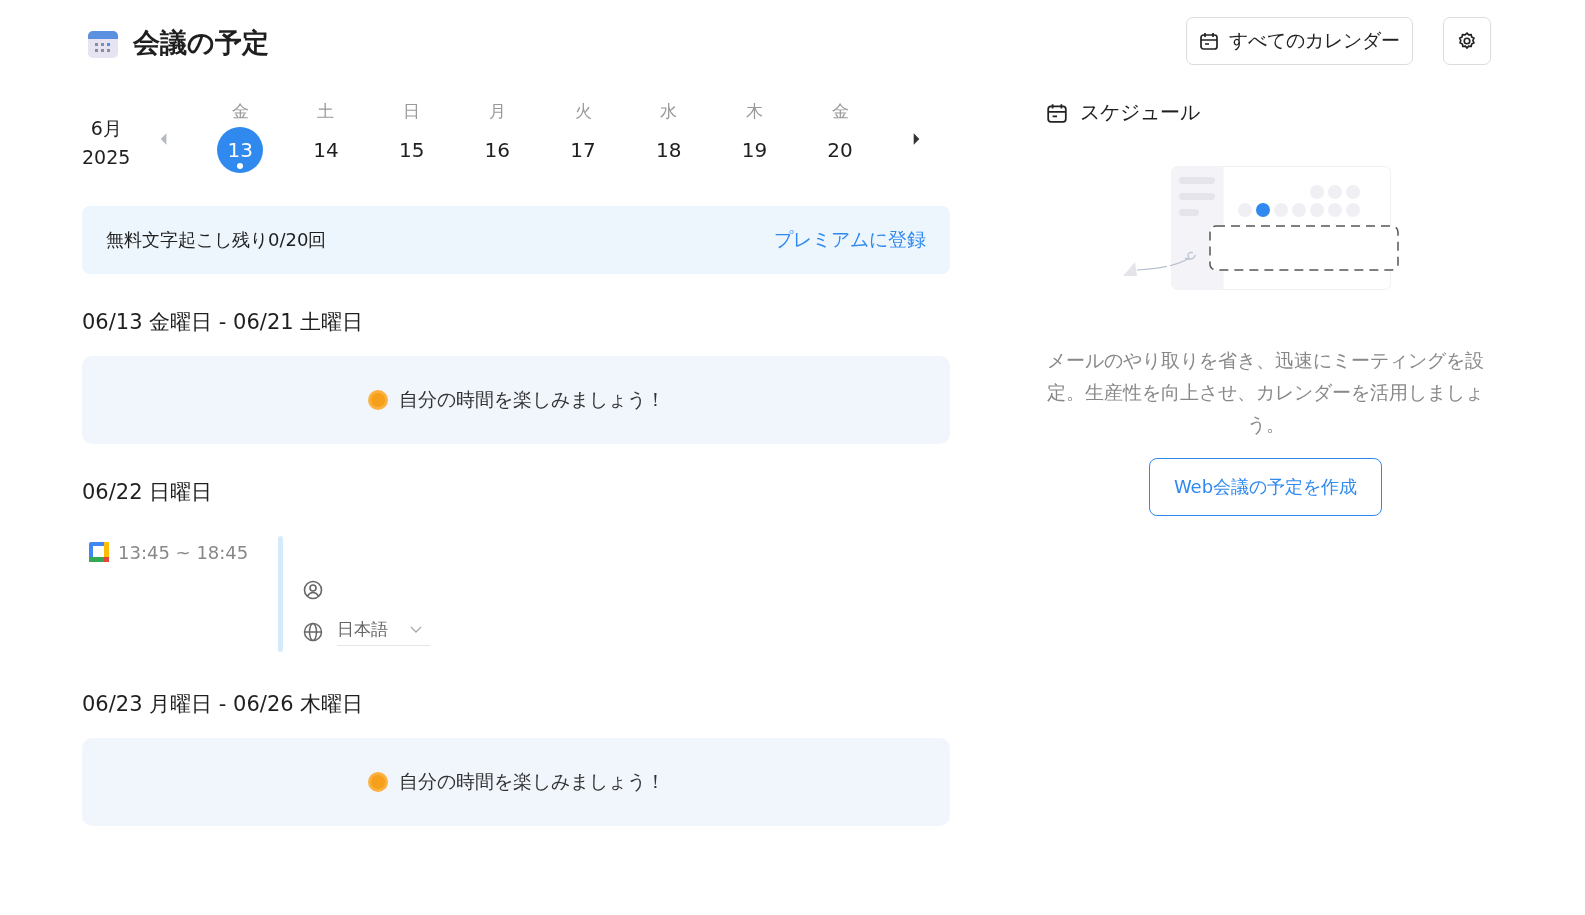 The image size is (1585, 915). I want to click on settings-button, so click(1467, 41).